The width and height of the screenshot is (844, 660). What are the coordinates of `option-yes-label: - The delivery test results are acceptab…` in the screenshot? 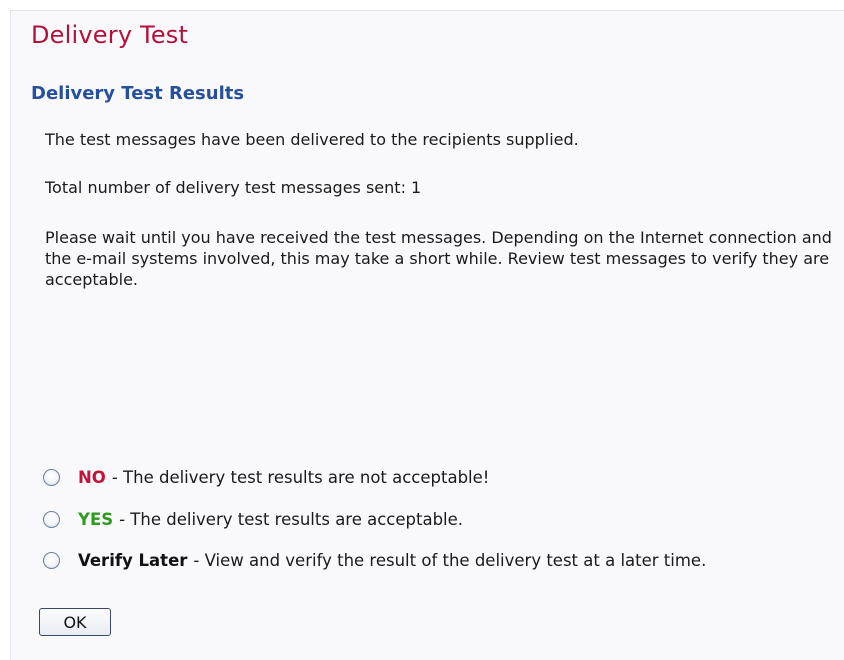 It's located at (291, 519).